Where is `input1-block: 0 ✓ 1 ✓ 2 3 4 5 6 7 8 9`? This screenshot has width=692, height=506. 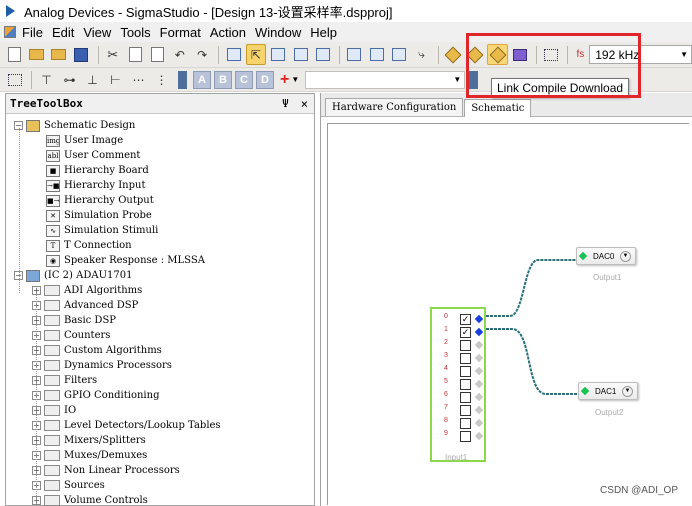
input1-block: 0 ✓ 1 ✓ 2 3 4 5 6 7 8 9 is located at coordinates (458, 384).